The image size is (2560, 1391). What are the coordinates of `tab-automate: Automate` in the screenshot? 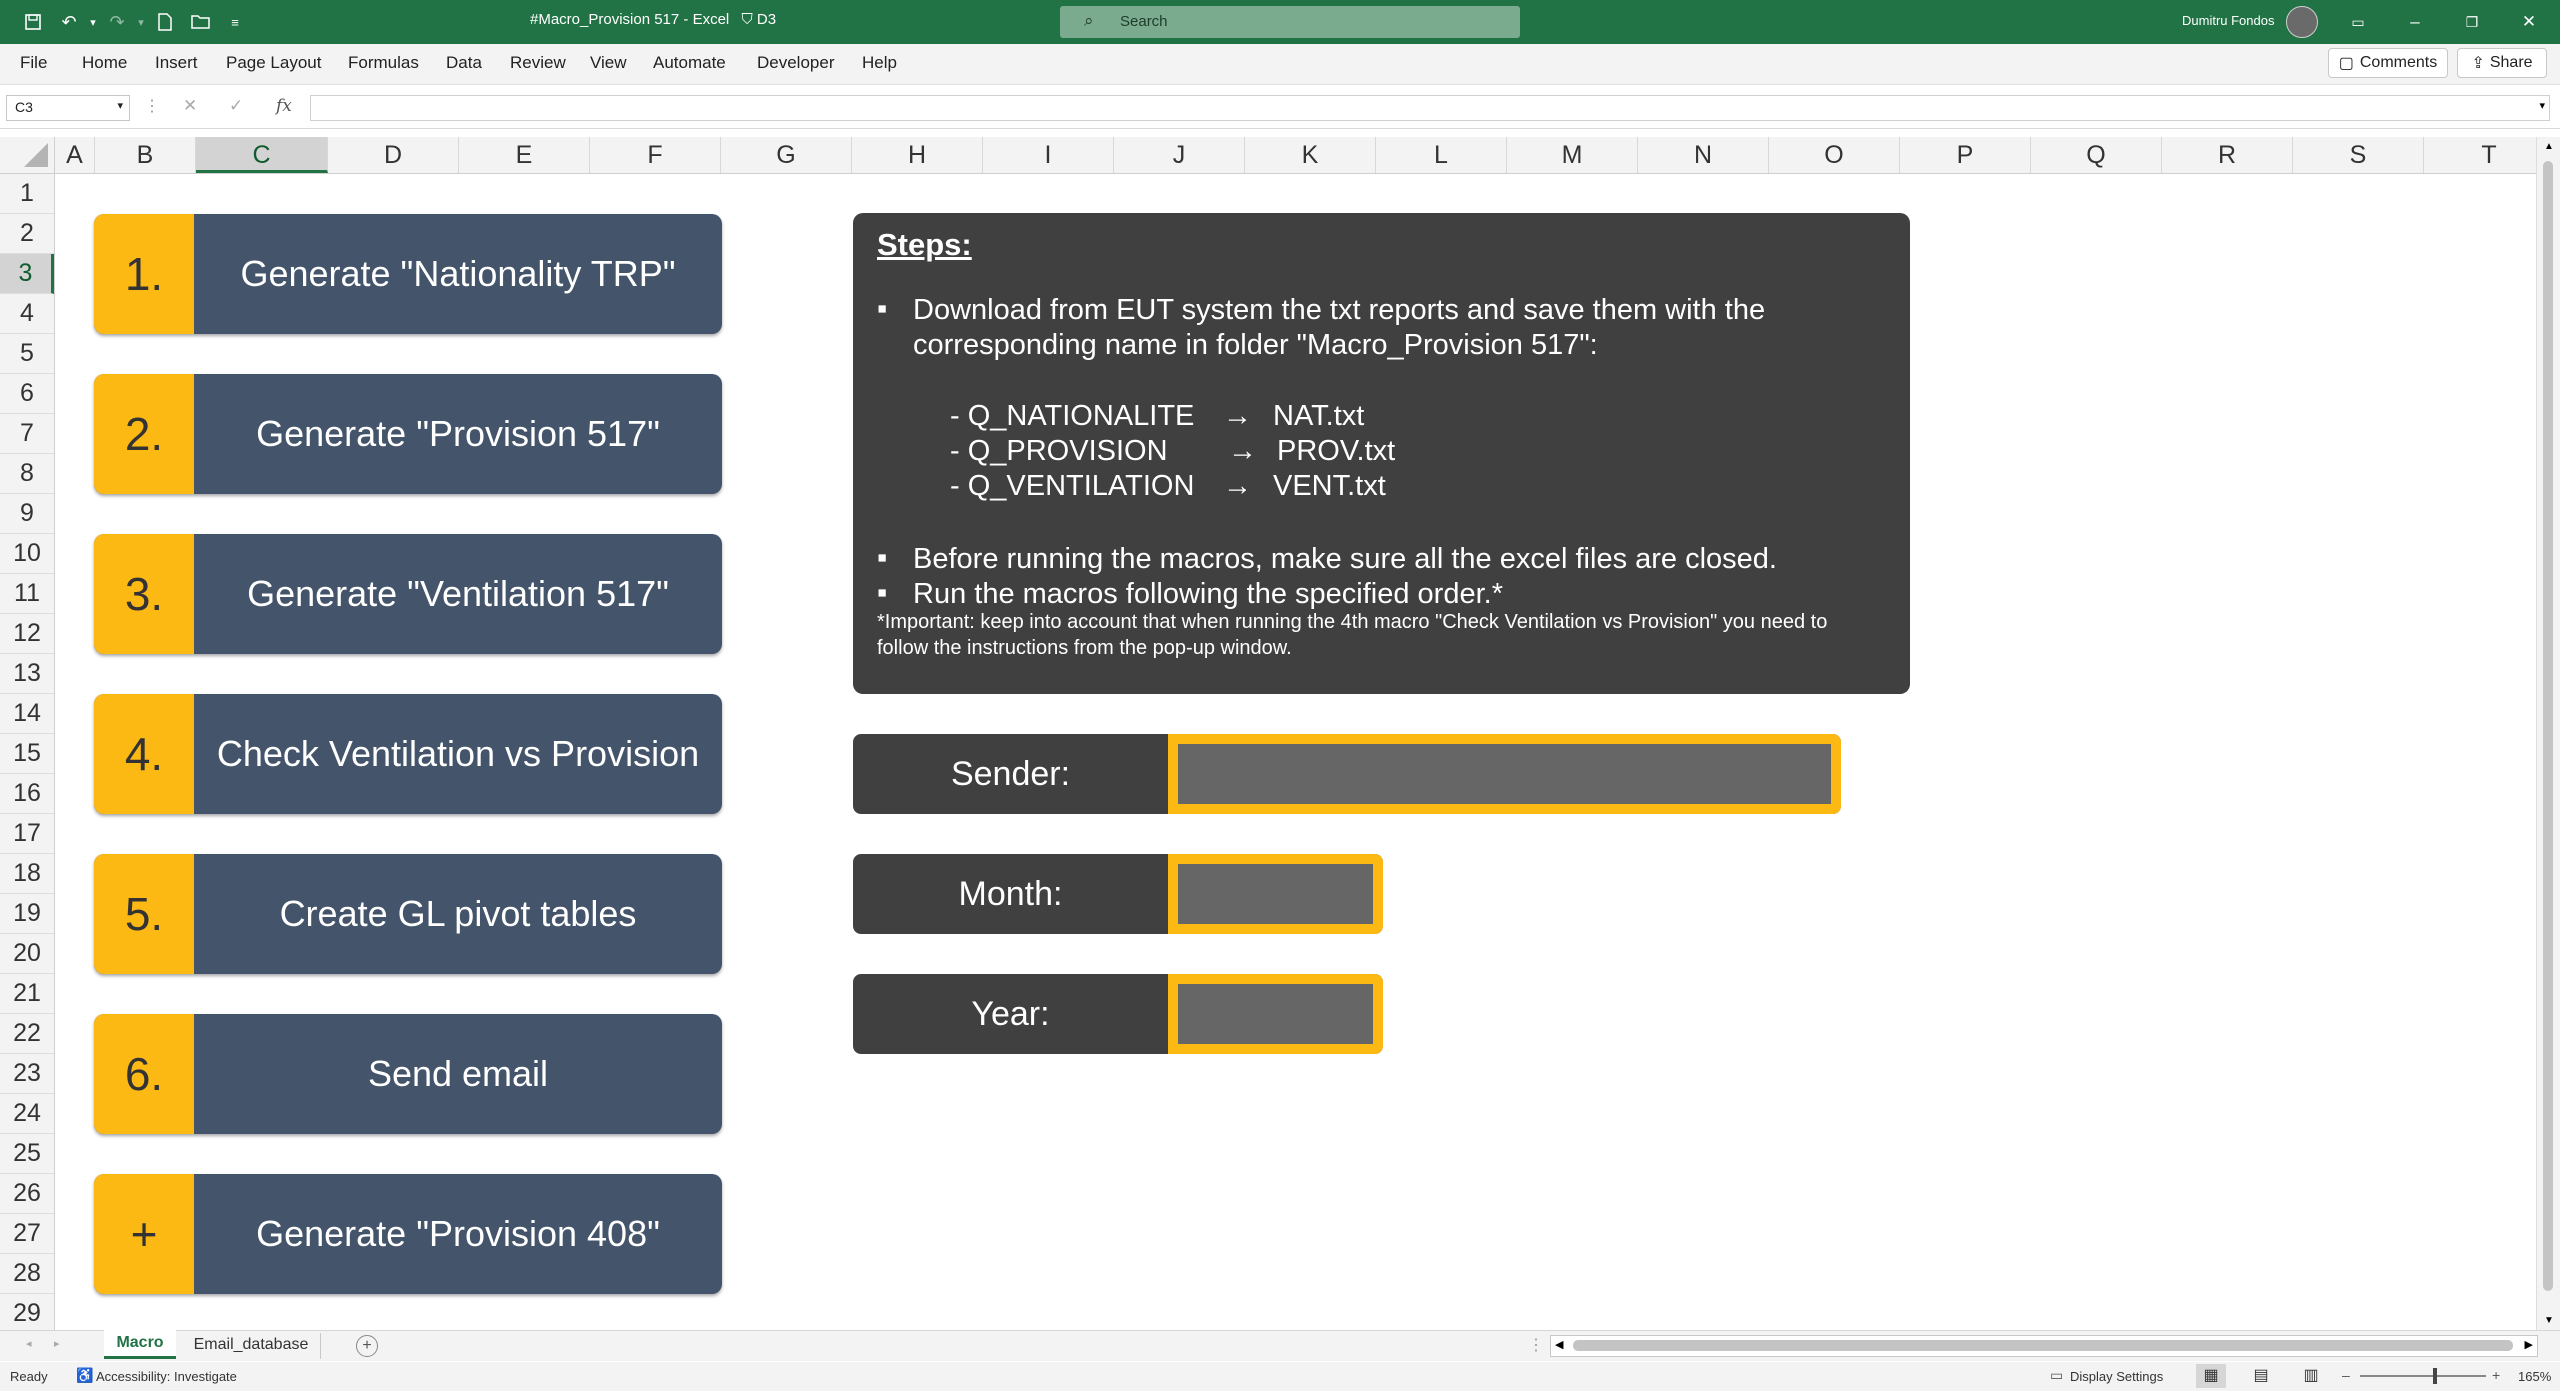 It's located at (689, 63).